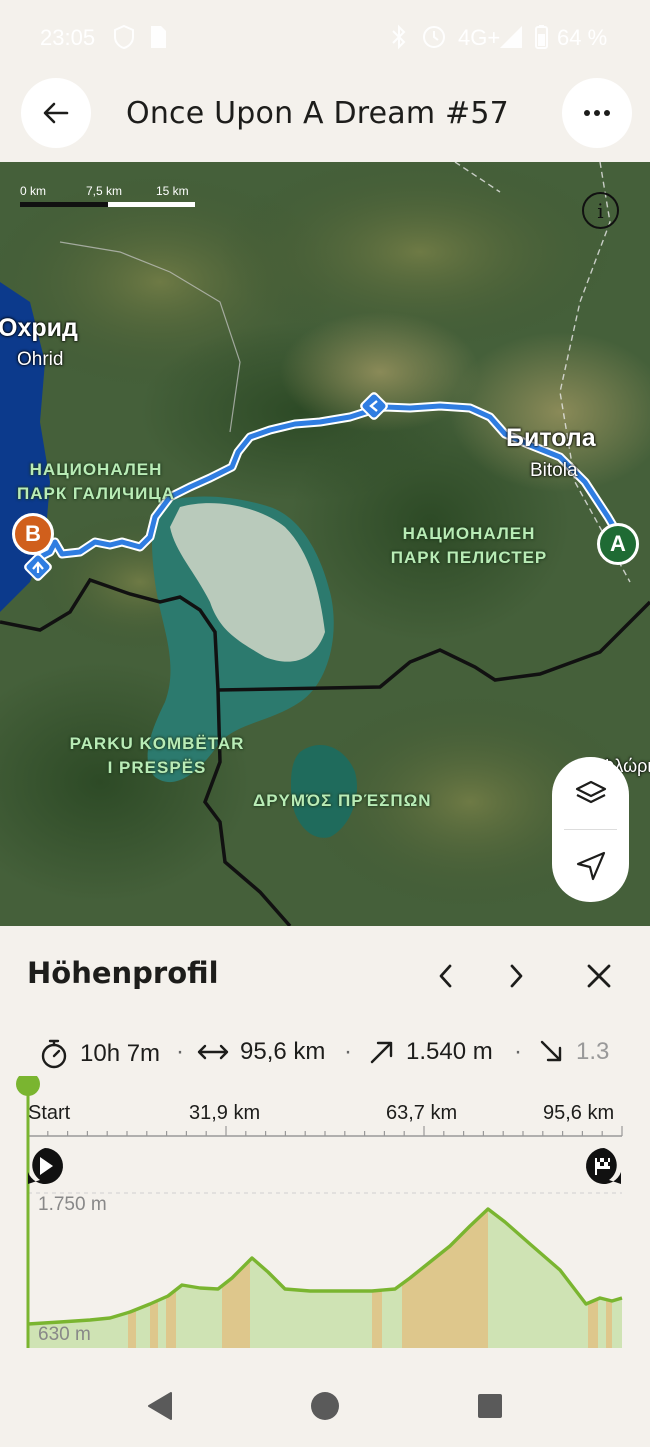 Image resolution: width=650 pixels, height=1447 pixels. I want to click on back-button, so click(56, 113).